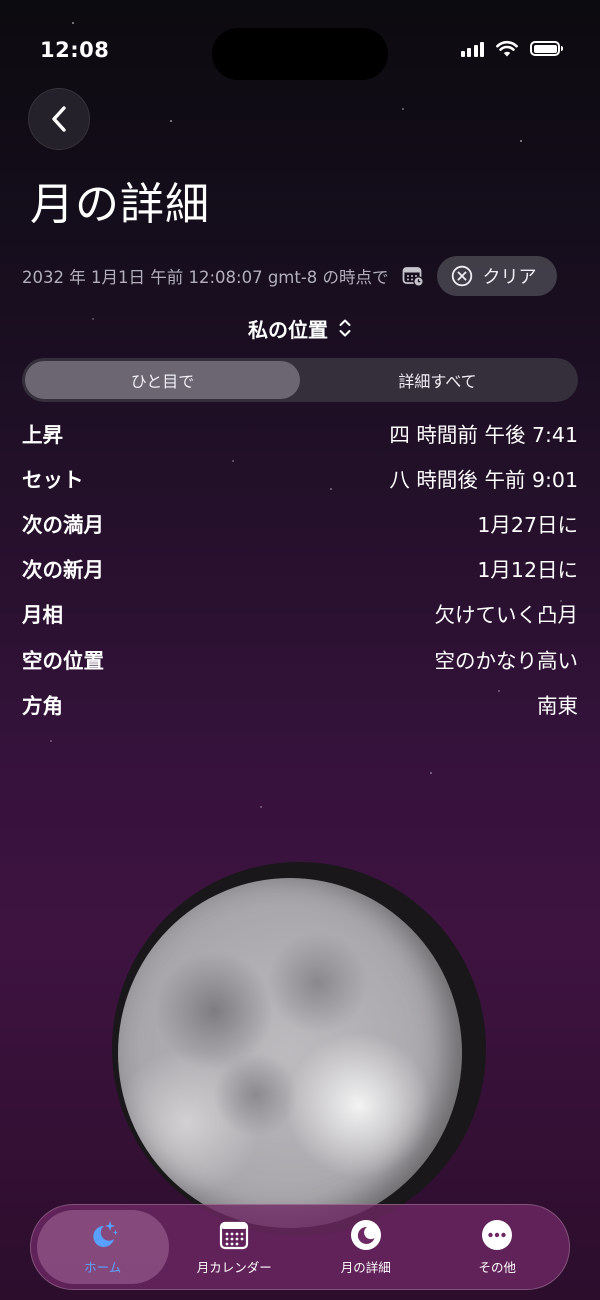  I want to click on info-label: 月相, so click(42, 615).